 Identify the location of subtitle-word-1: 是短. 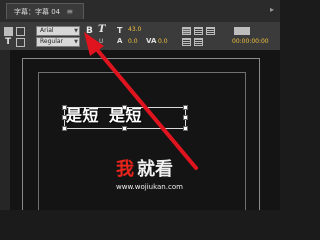
(83, 115).